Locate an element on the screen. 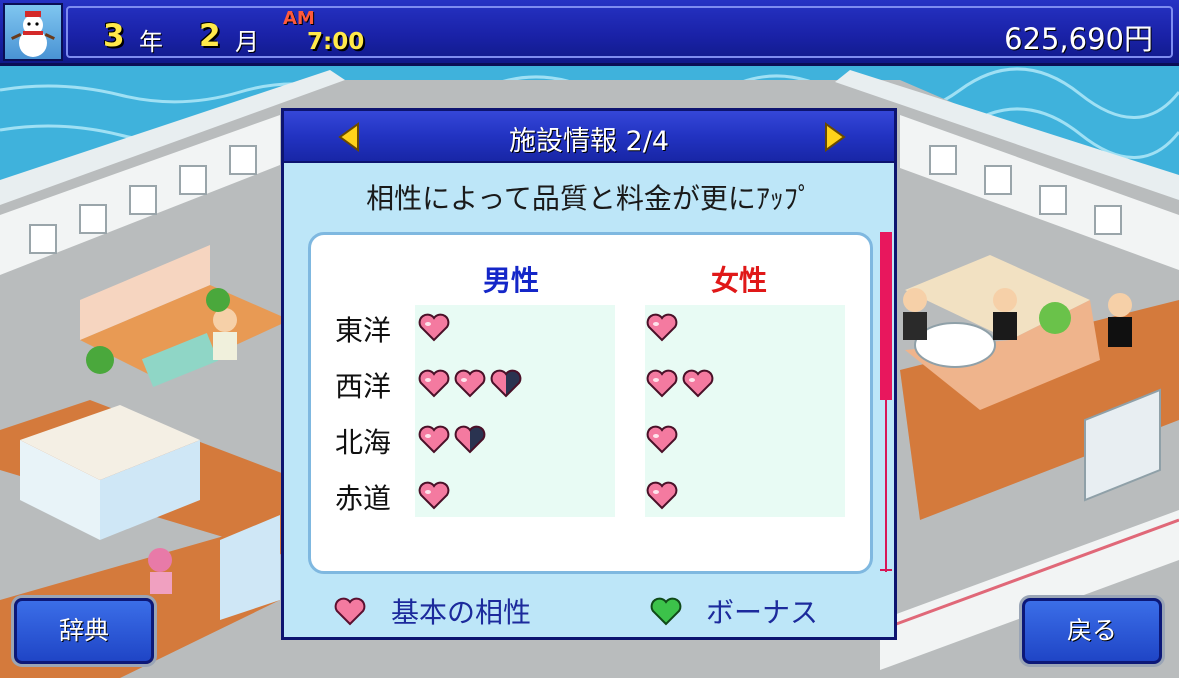 This screenshot has height=678, width=1179. money-display: 625,690円 is located at coordinates (1078, 39).